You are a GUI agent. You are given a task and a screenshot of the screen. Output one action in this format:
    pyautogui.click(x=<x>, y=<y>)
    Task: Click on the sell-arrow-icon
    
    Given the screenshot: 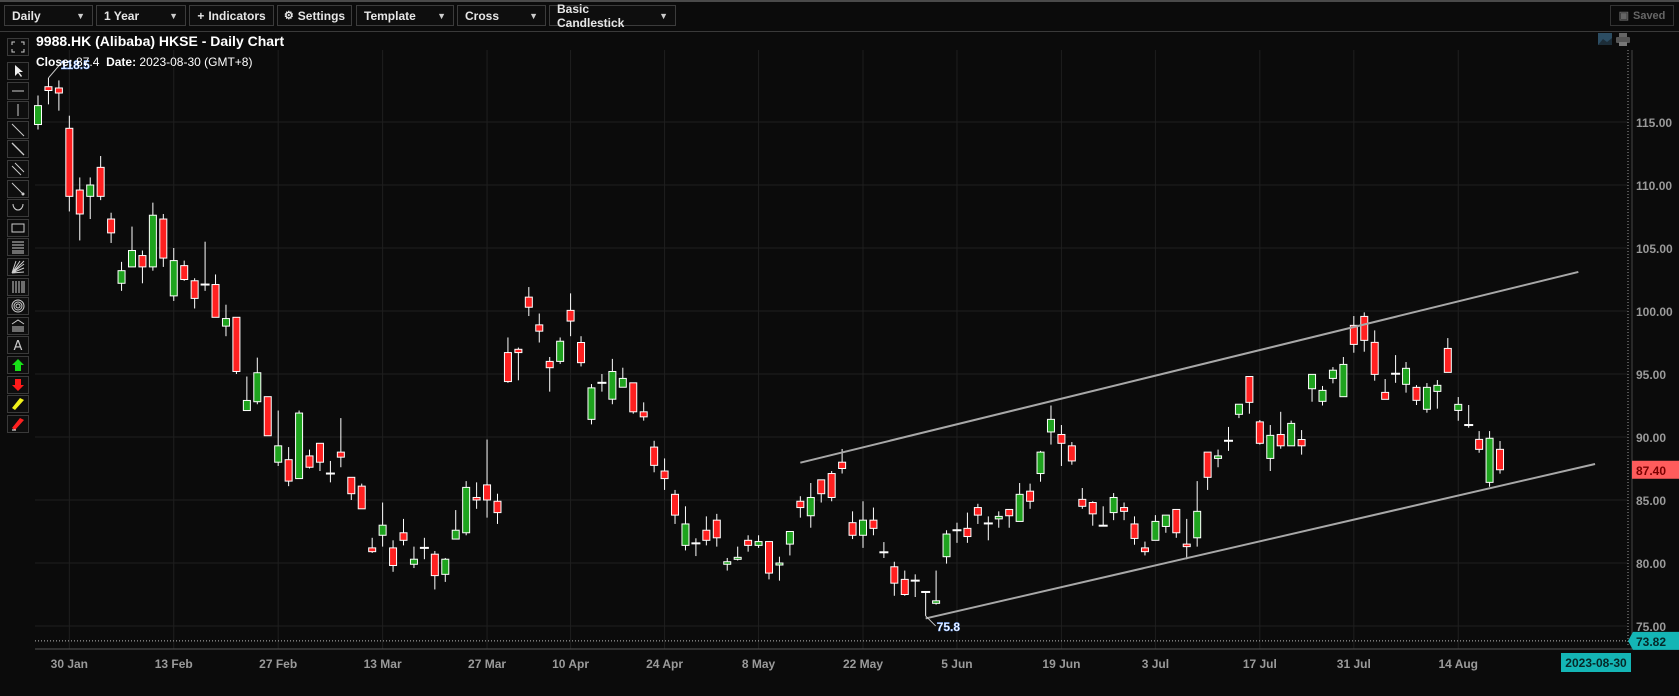 What is the action you would take?
    pyautogui.click(x=18, y=384)
    